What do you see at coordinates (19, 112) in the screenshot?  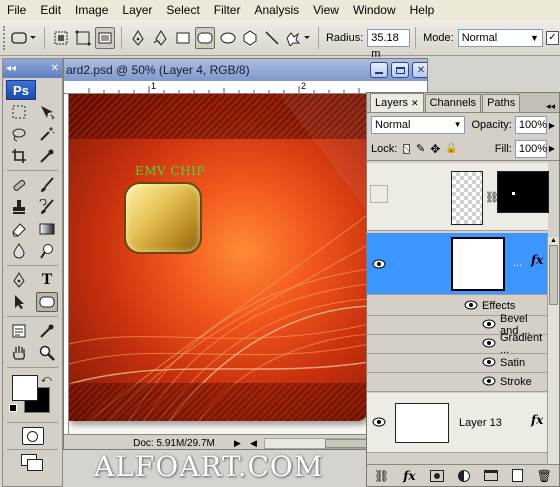 I see `marquee-tool-icon` at bounding box center [19, 112].